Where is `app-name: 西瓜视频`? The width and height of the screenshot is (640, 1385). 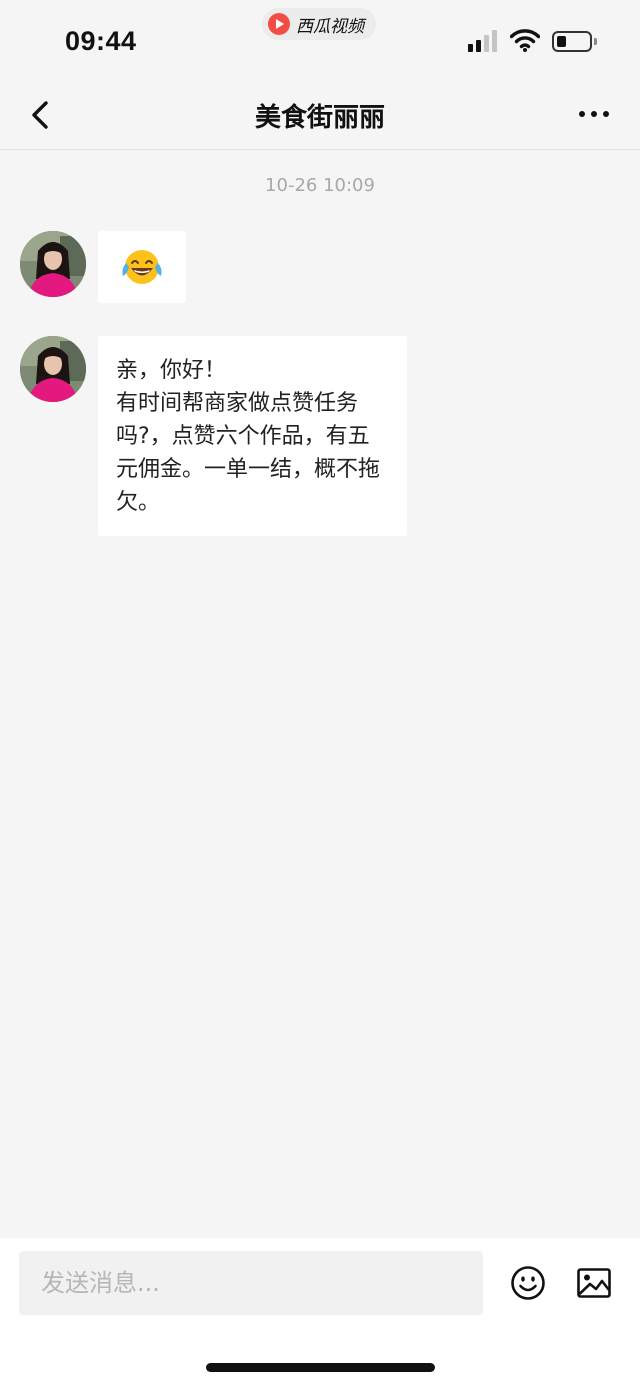
app-name: 西瓜视频 is located at coordinates (330, 26).